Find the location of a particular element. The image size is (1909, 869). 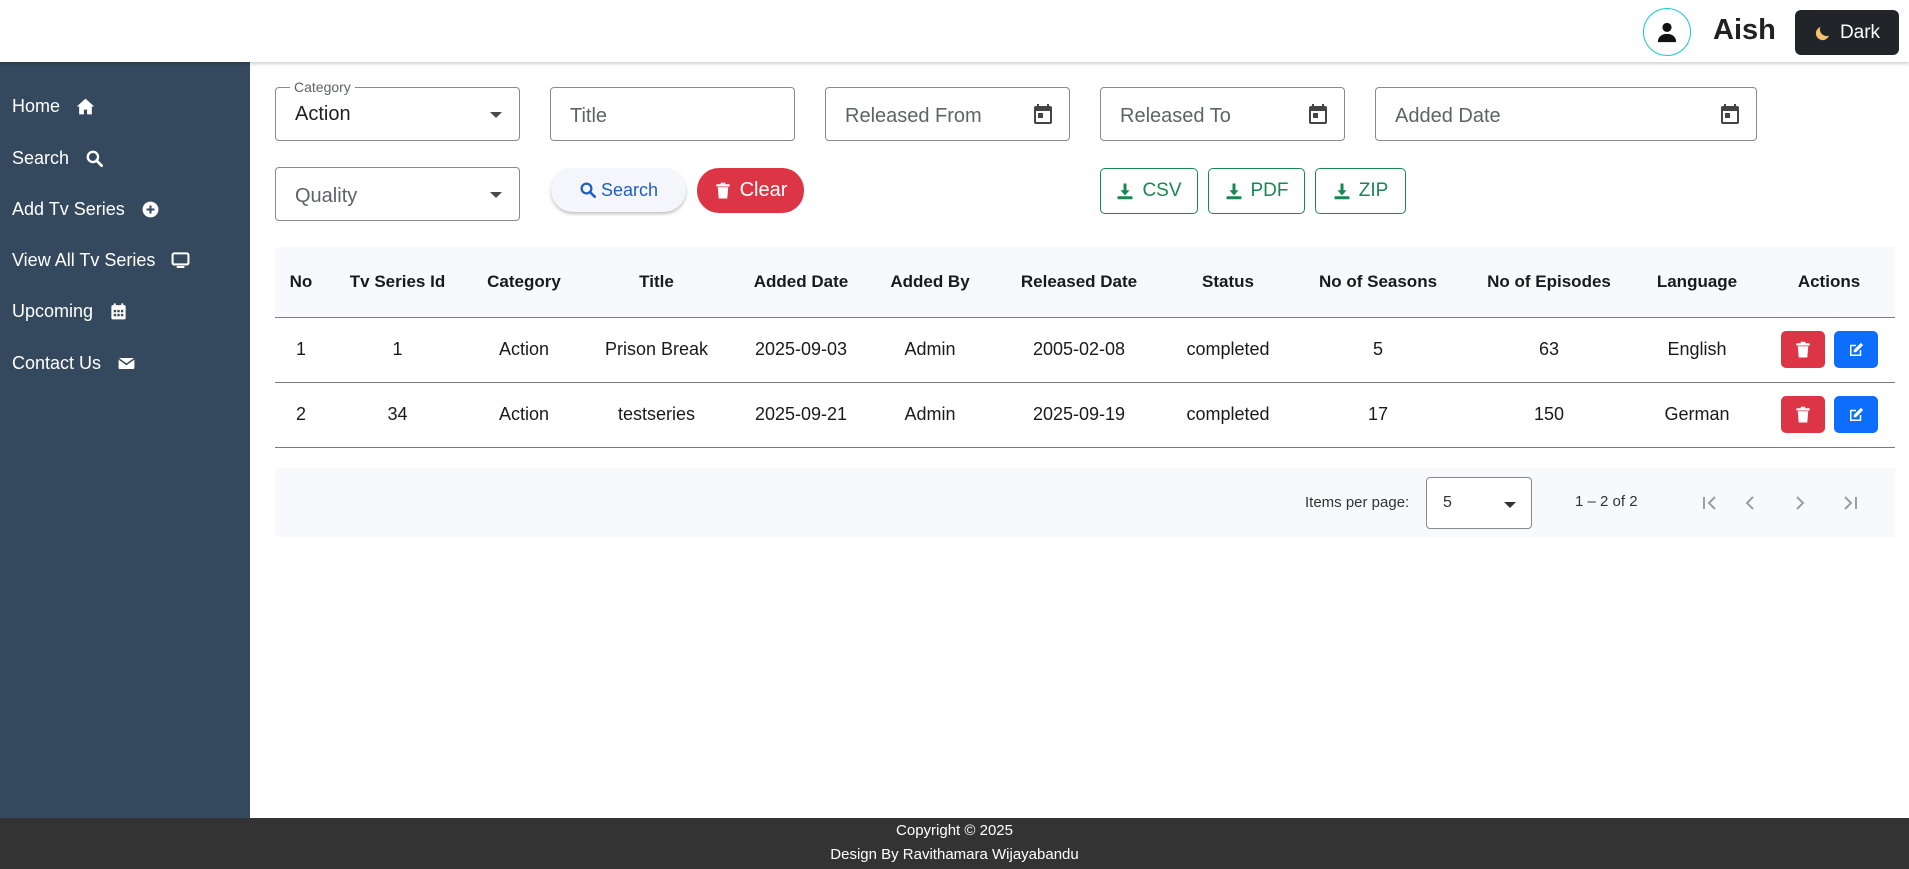

first-page-icon is located at coordinates (1709, 503).